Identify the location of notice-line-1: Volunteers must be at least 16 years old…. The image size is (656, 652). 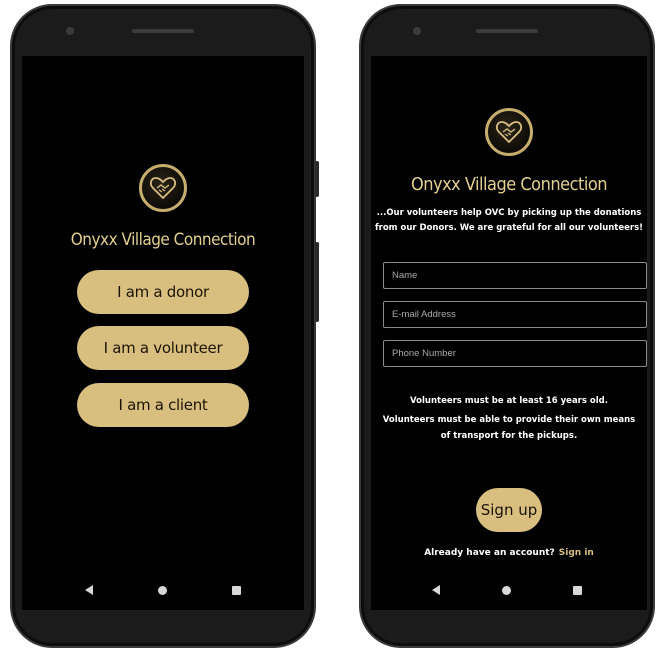
(509, 401).